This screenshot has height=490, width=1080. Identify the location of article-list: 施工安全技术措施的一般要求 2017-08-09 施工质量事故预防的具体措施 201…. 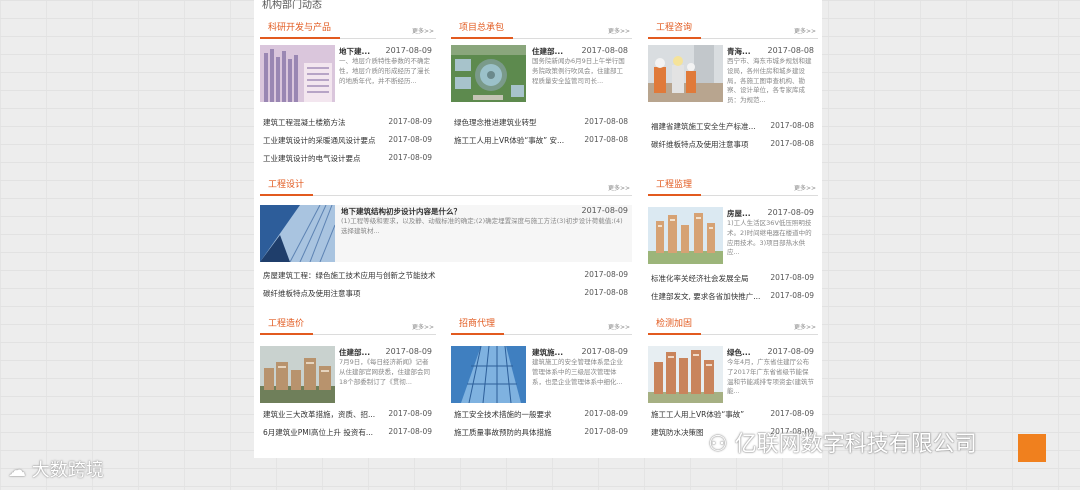
(541, 427).